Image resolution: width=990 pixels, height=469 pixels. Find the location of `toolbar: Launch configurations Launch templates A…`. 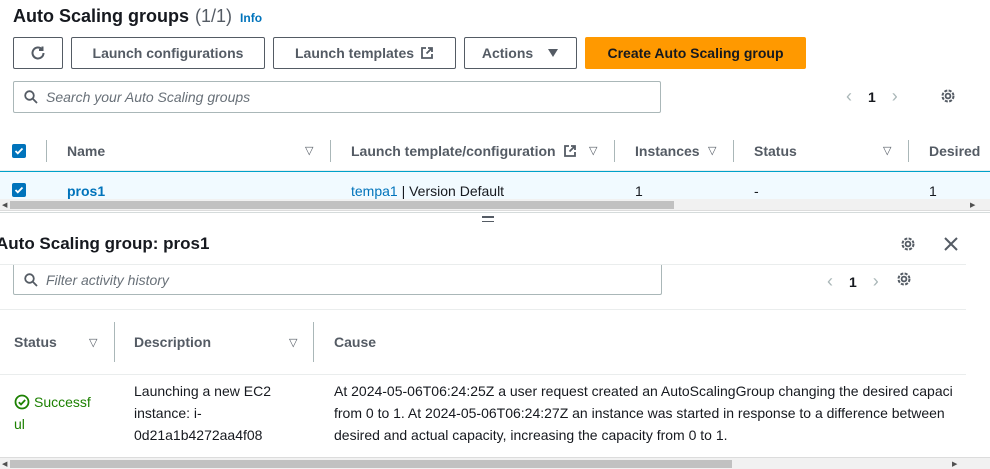

toolbar: Launch configurations Launch templates A… is located at coordinates (409, 53).